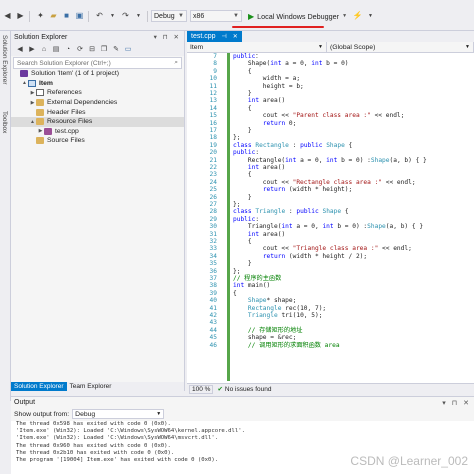  What do you see at coordinates (99, 16) in the screenshot?
I see `undo-icon: ↶` at bounding box center [99, 16].